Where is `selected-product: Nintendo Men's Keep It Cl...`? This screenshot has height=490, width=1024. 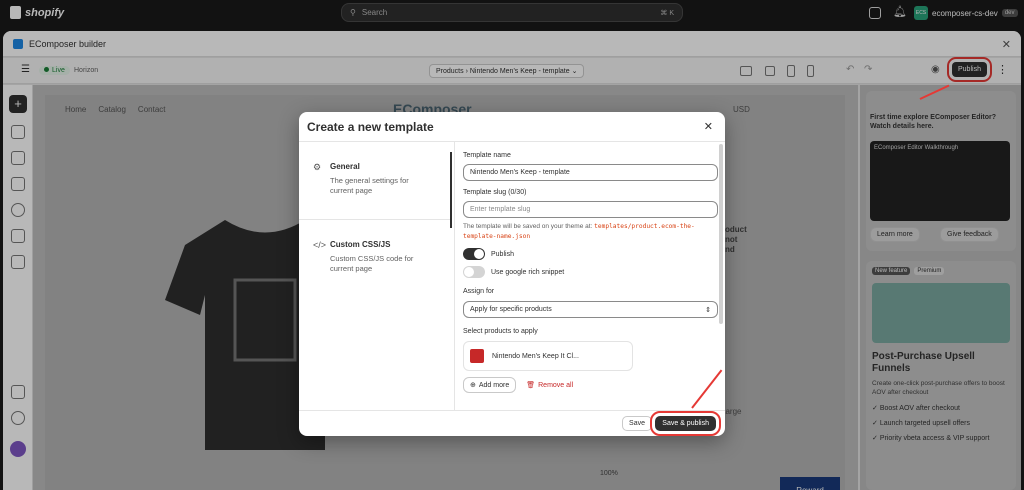 selected-product: Nintendo Men's Keep It Cl... is located at coordinates (548, 356).